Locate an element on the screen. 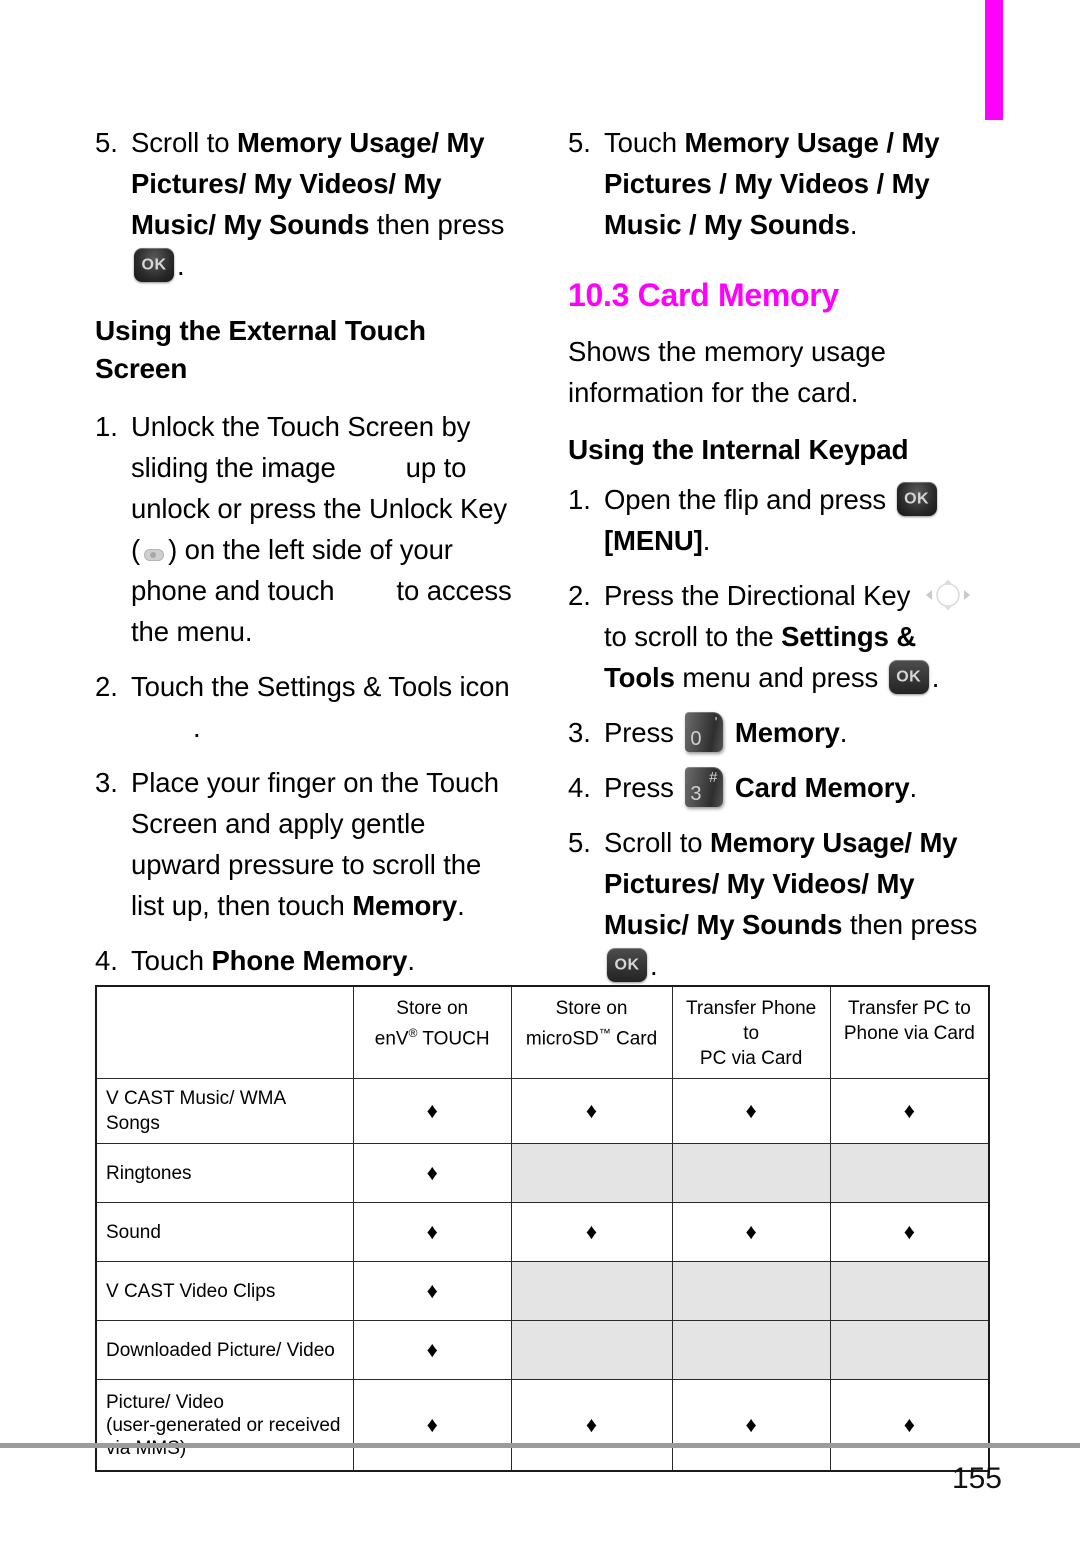  table-row: Downloaded Picture/ Video ♦ is located at coordinates (542, 1350).